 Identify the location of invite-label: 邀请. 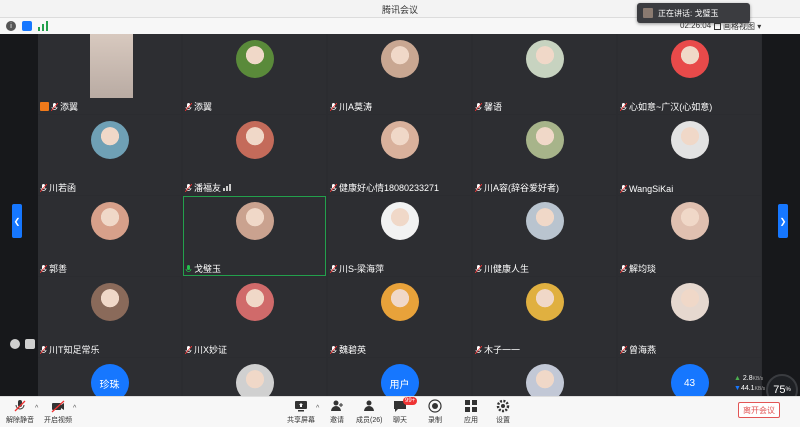
(337, 420).